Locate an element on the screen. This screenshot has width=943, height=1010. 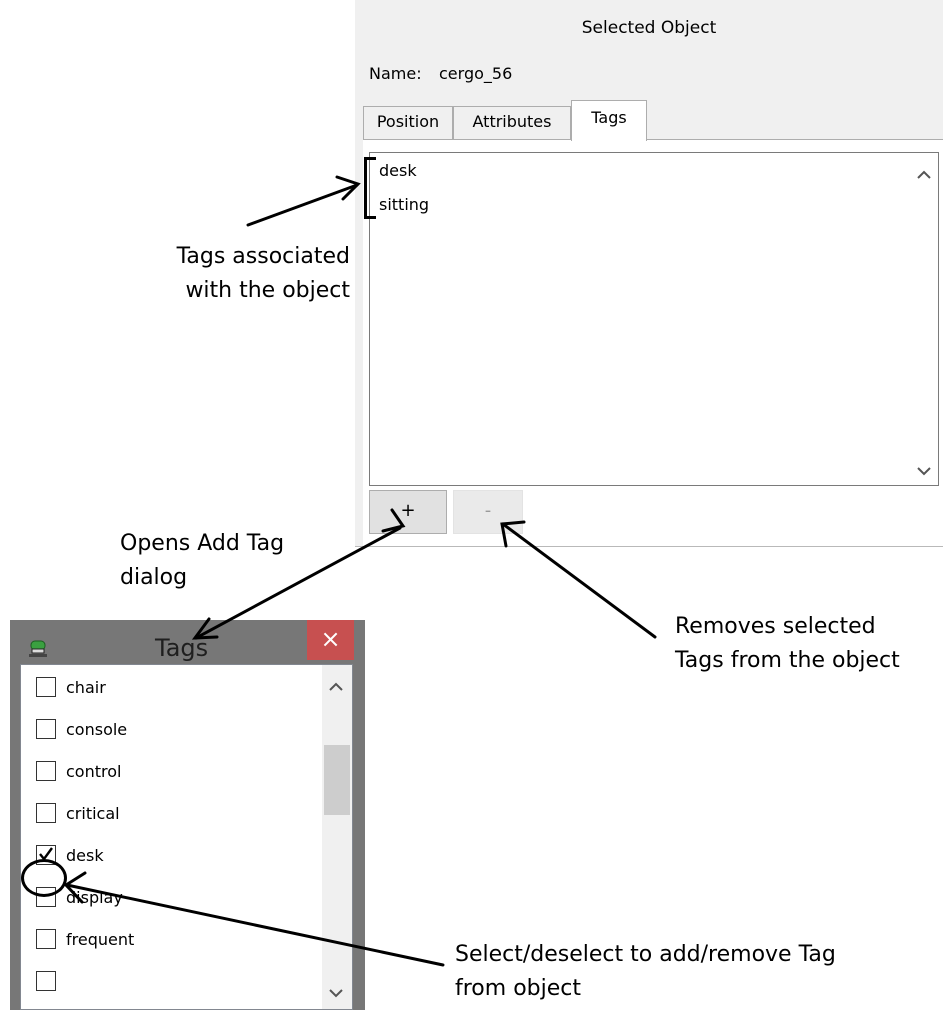
name-value: cergo_56 is located at coordinates (476, 73).